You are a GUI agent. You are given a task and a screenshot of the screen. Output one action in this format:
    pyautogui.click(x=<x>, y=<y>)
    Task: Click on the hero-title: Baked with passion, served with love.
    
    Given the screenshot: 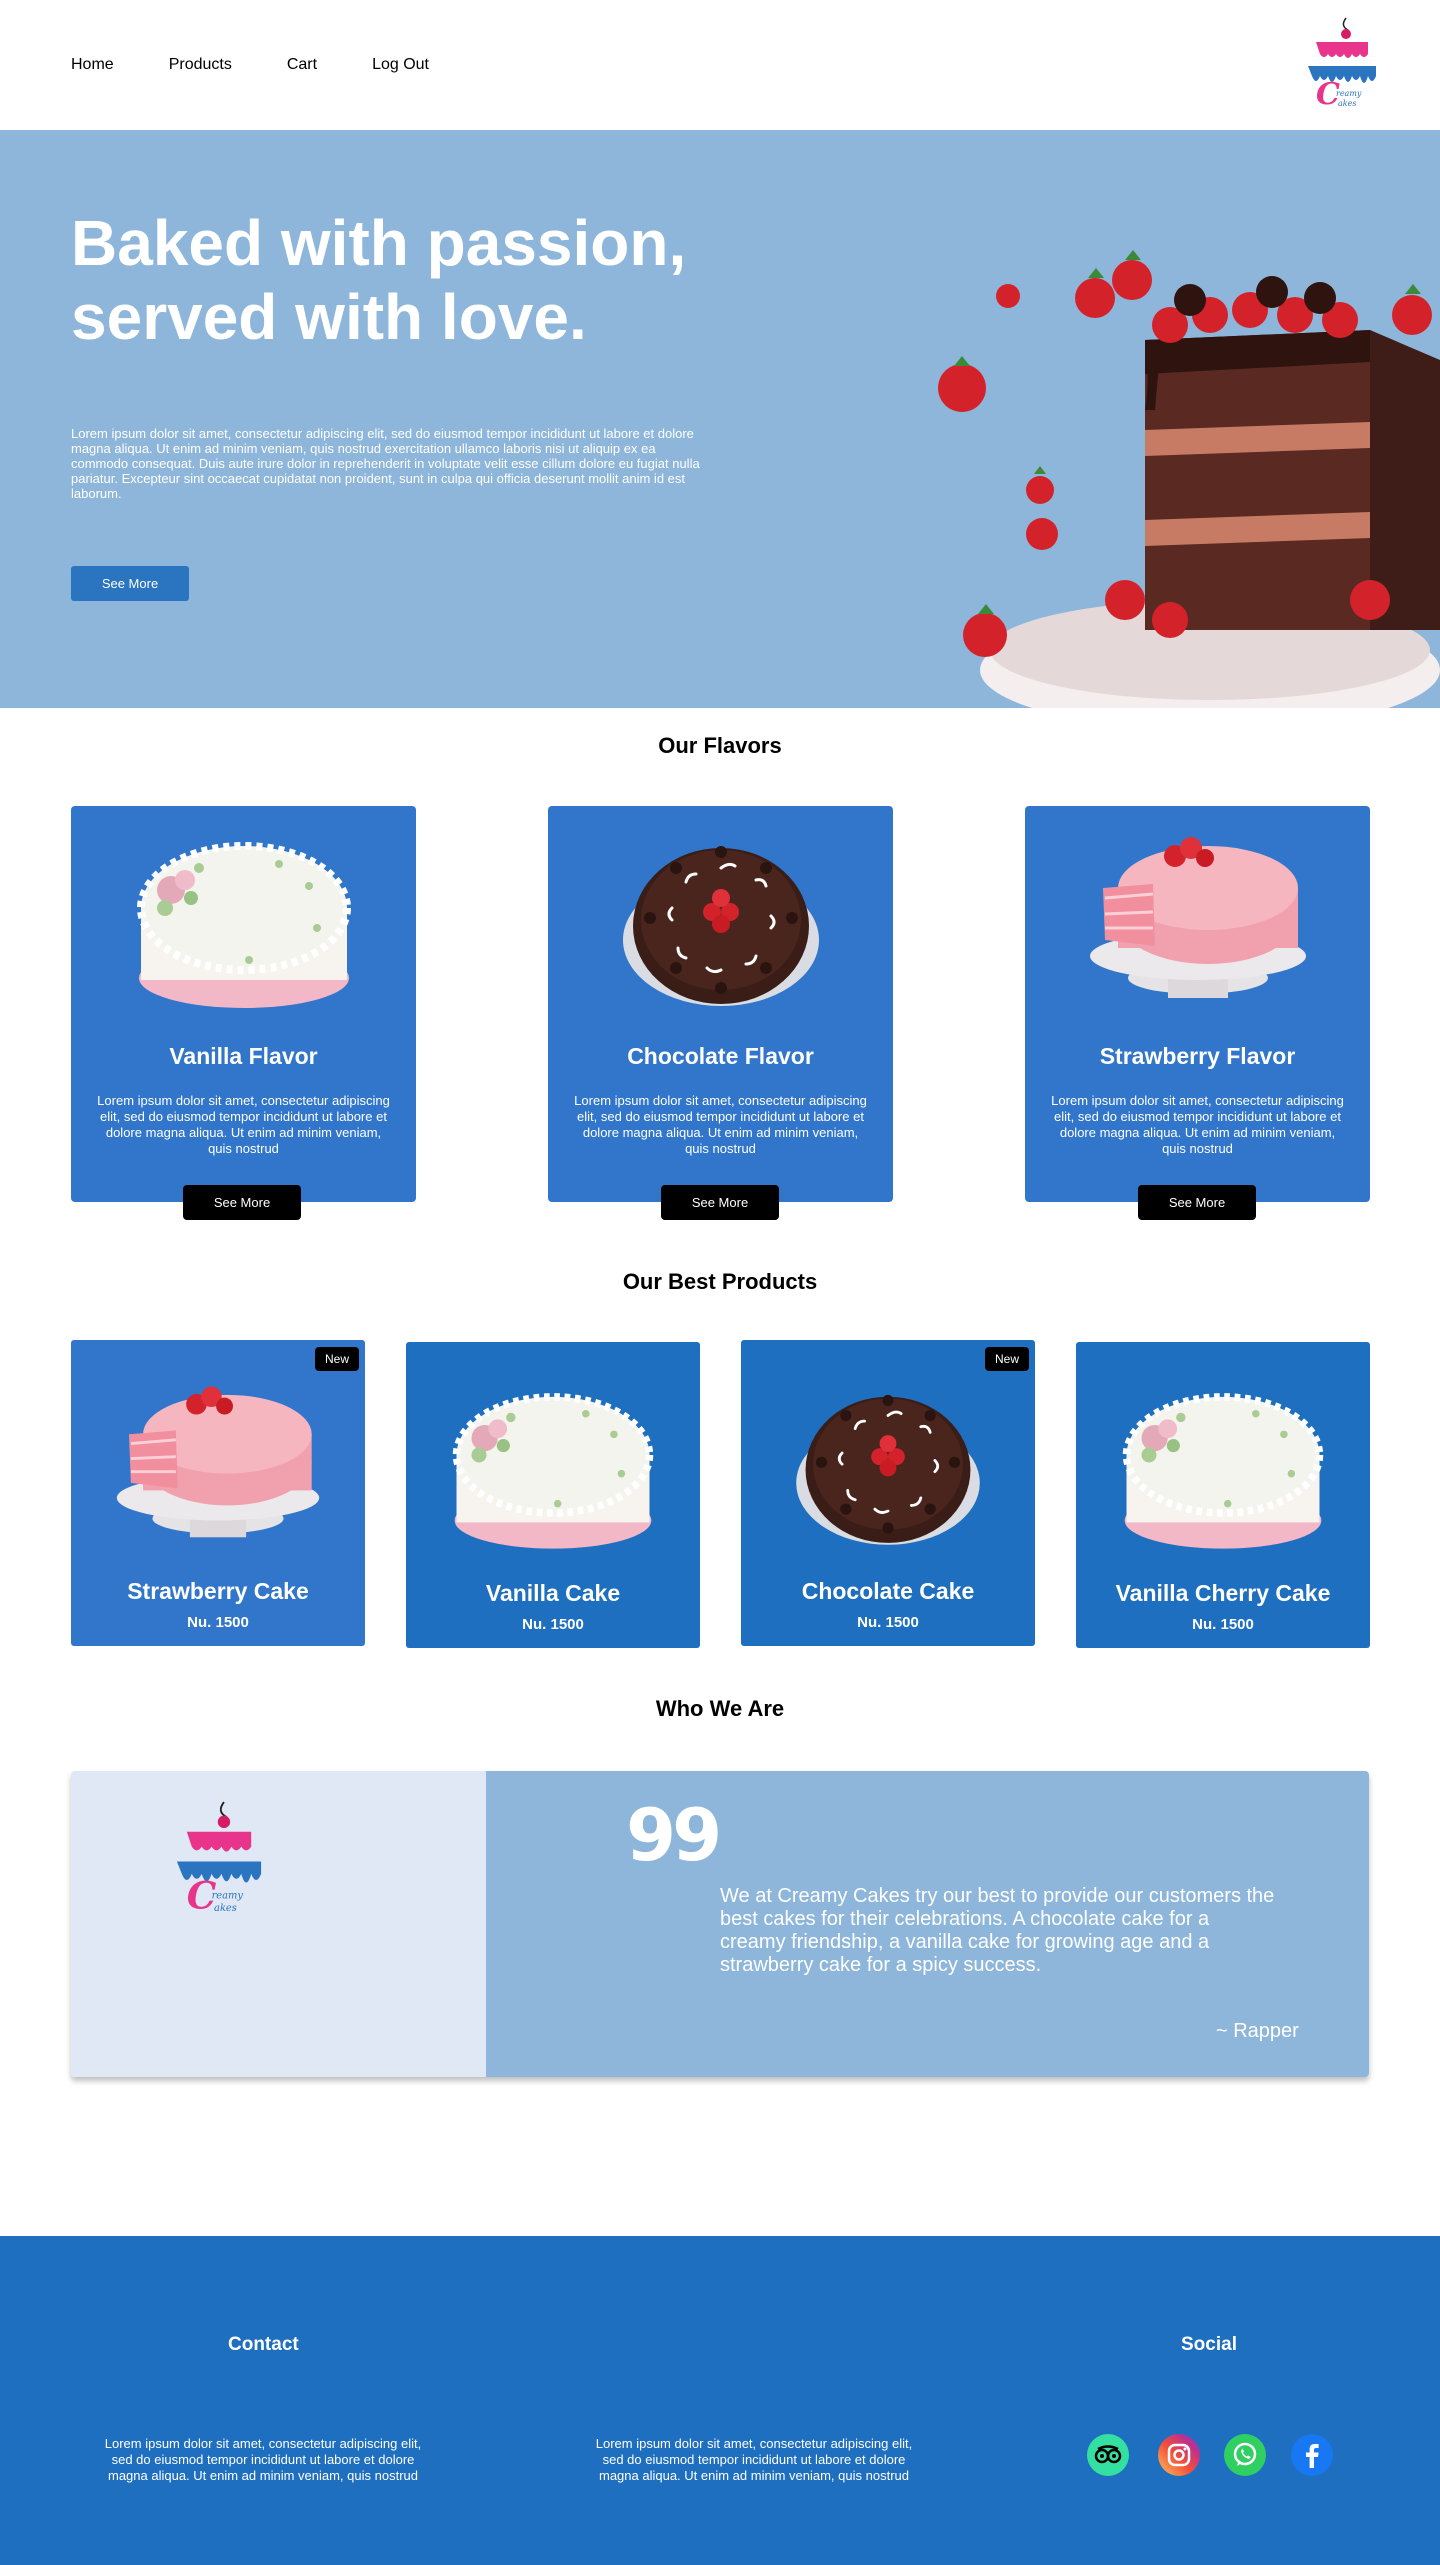 What is the action you would take?
    pyautogui.click(x=421, y=280)
    